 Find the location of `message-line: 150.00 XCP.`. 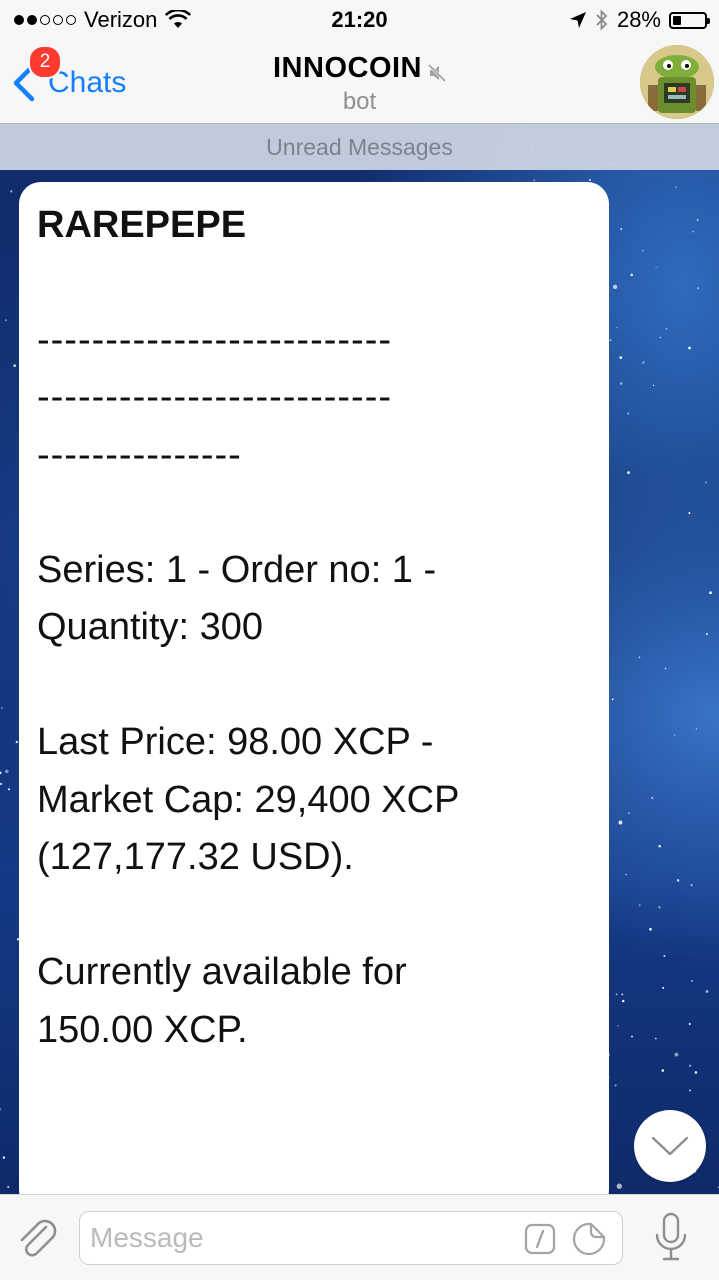

message-line: 150.00 XCP. is located at coordinates (142, 1029).